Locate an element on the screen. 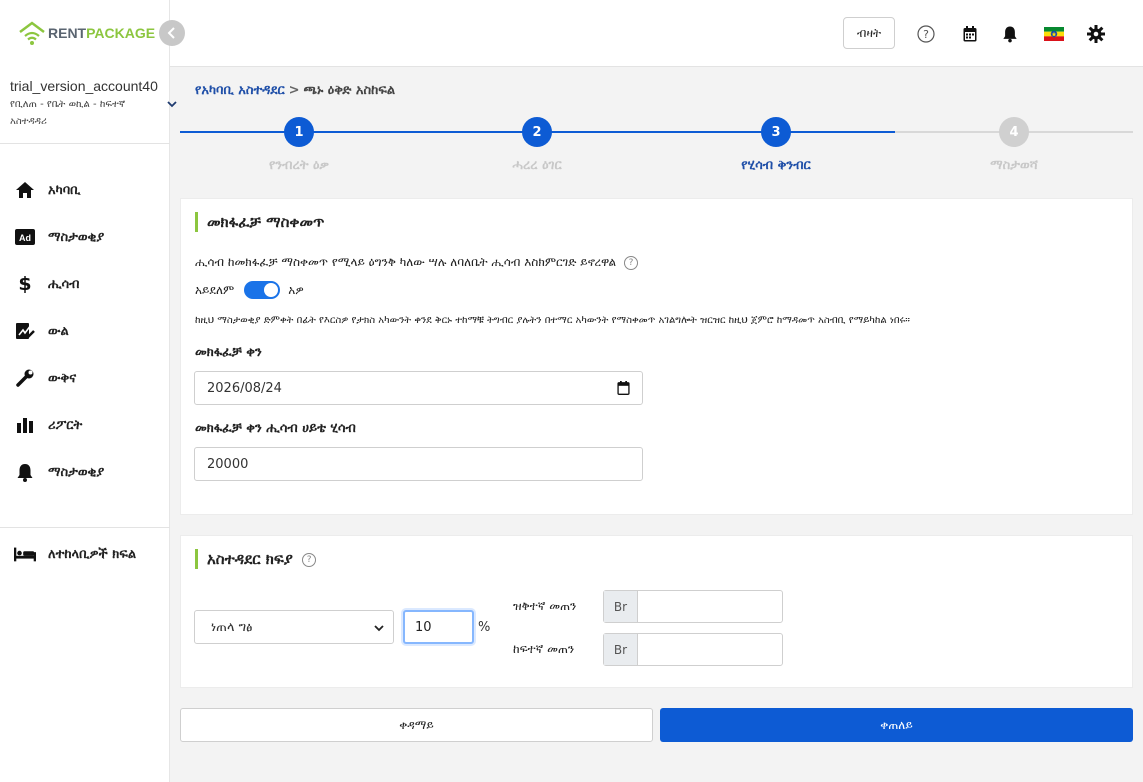 This screenshot has height=782, width=1143. sidebar-item-ads: Ad ማስታወቂያ is located at coordinates (59, 237).